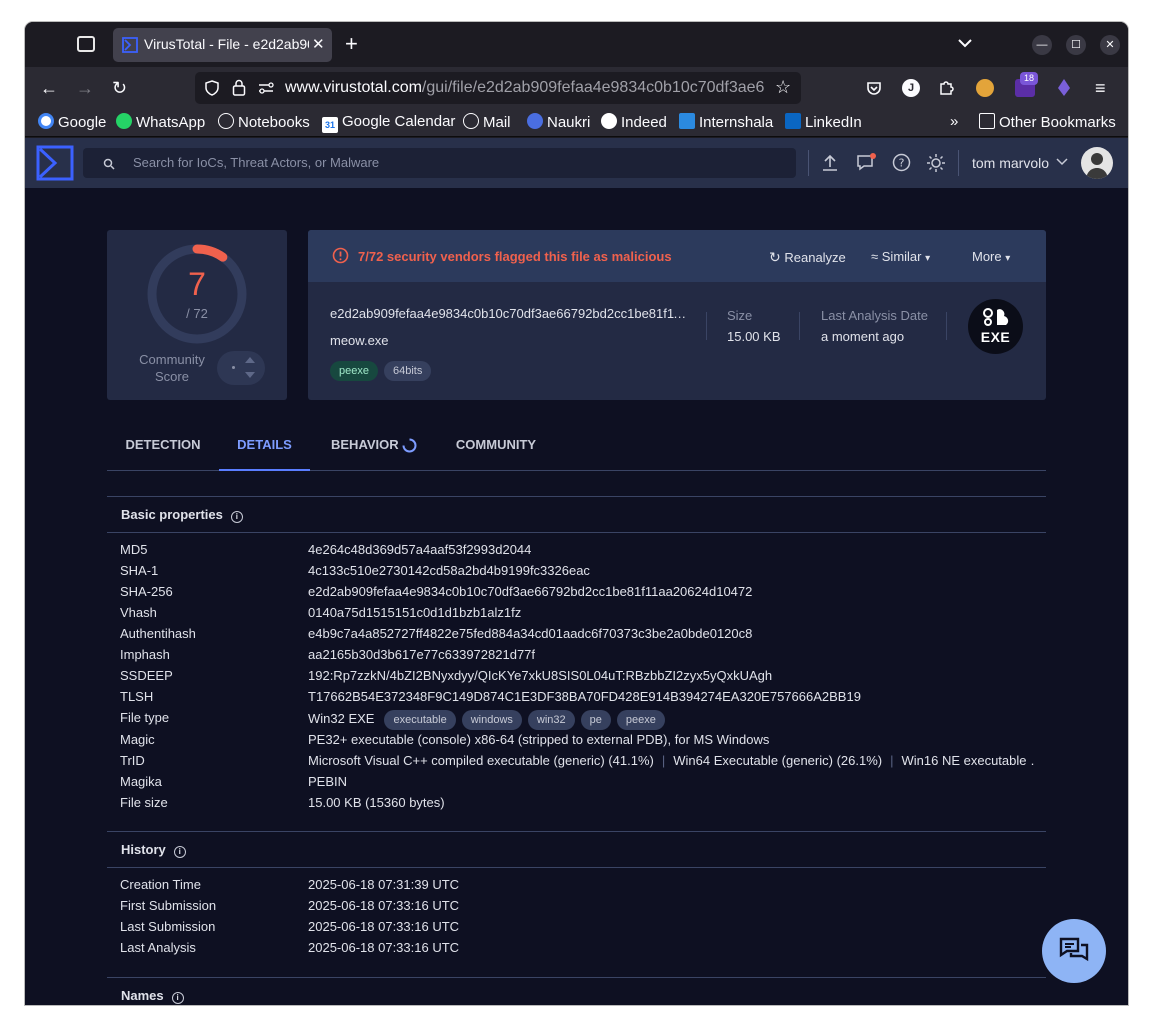 The width and height of the screenshot is (1153, 1033). I want to click on bookmark-indeed: Indeed, so click(634, 122).